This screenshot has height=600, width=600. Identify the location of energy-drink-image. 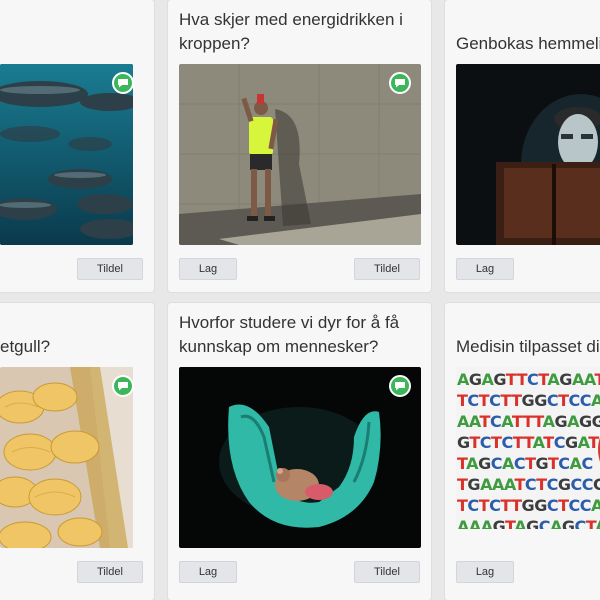
(300, 154).